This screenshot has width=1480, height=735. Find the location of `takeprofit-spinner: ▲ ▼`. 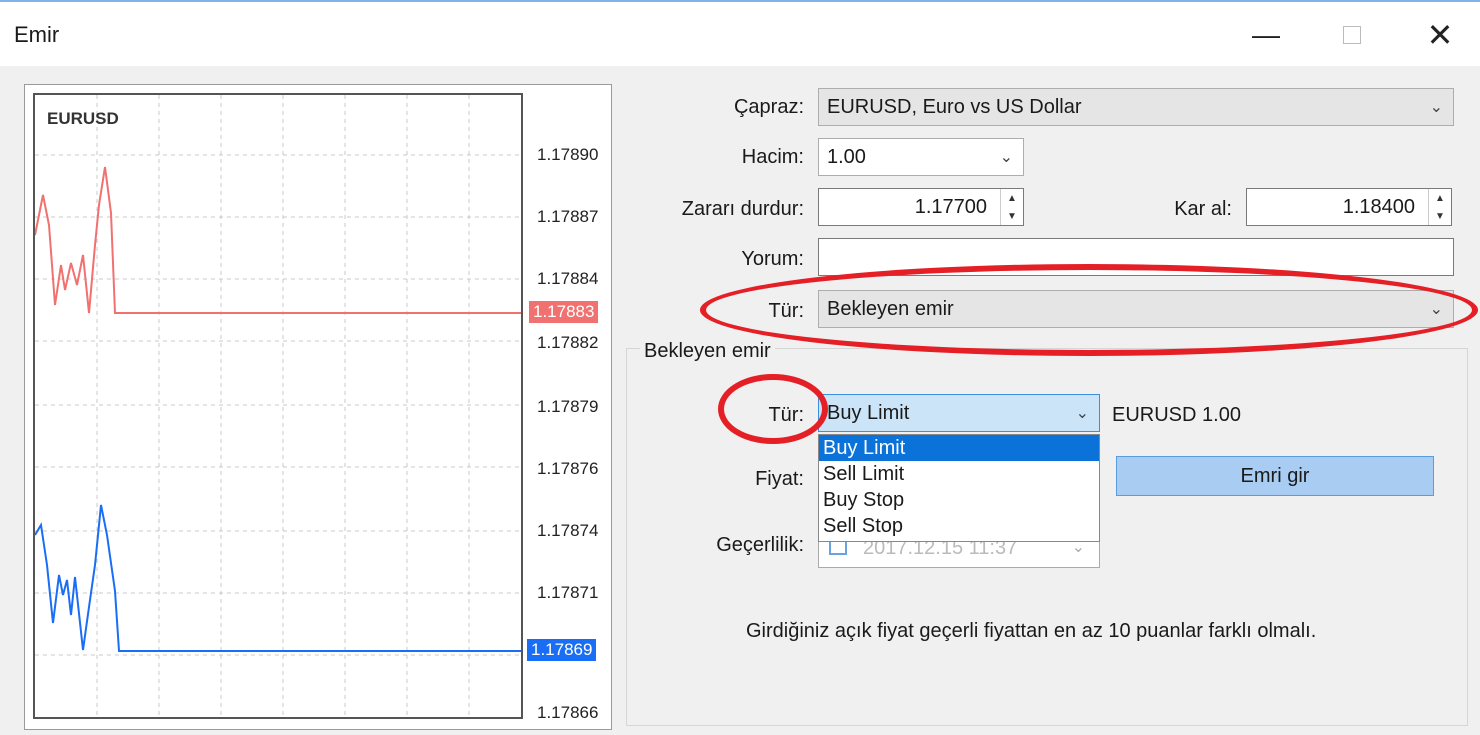

takeprofit-spinner: ▲ ▼ is located at coordinates (1439, 207).